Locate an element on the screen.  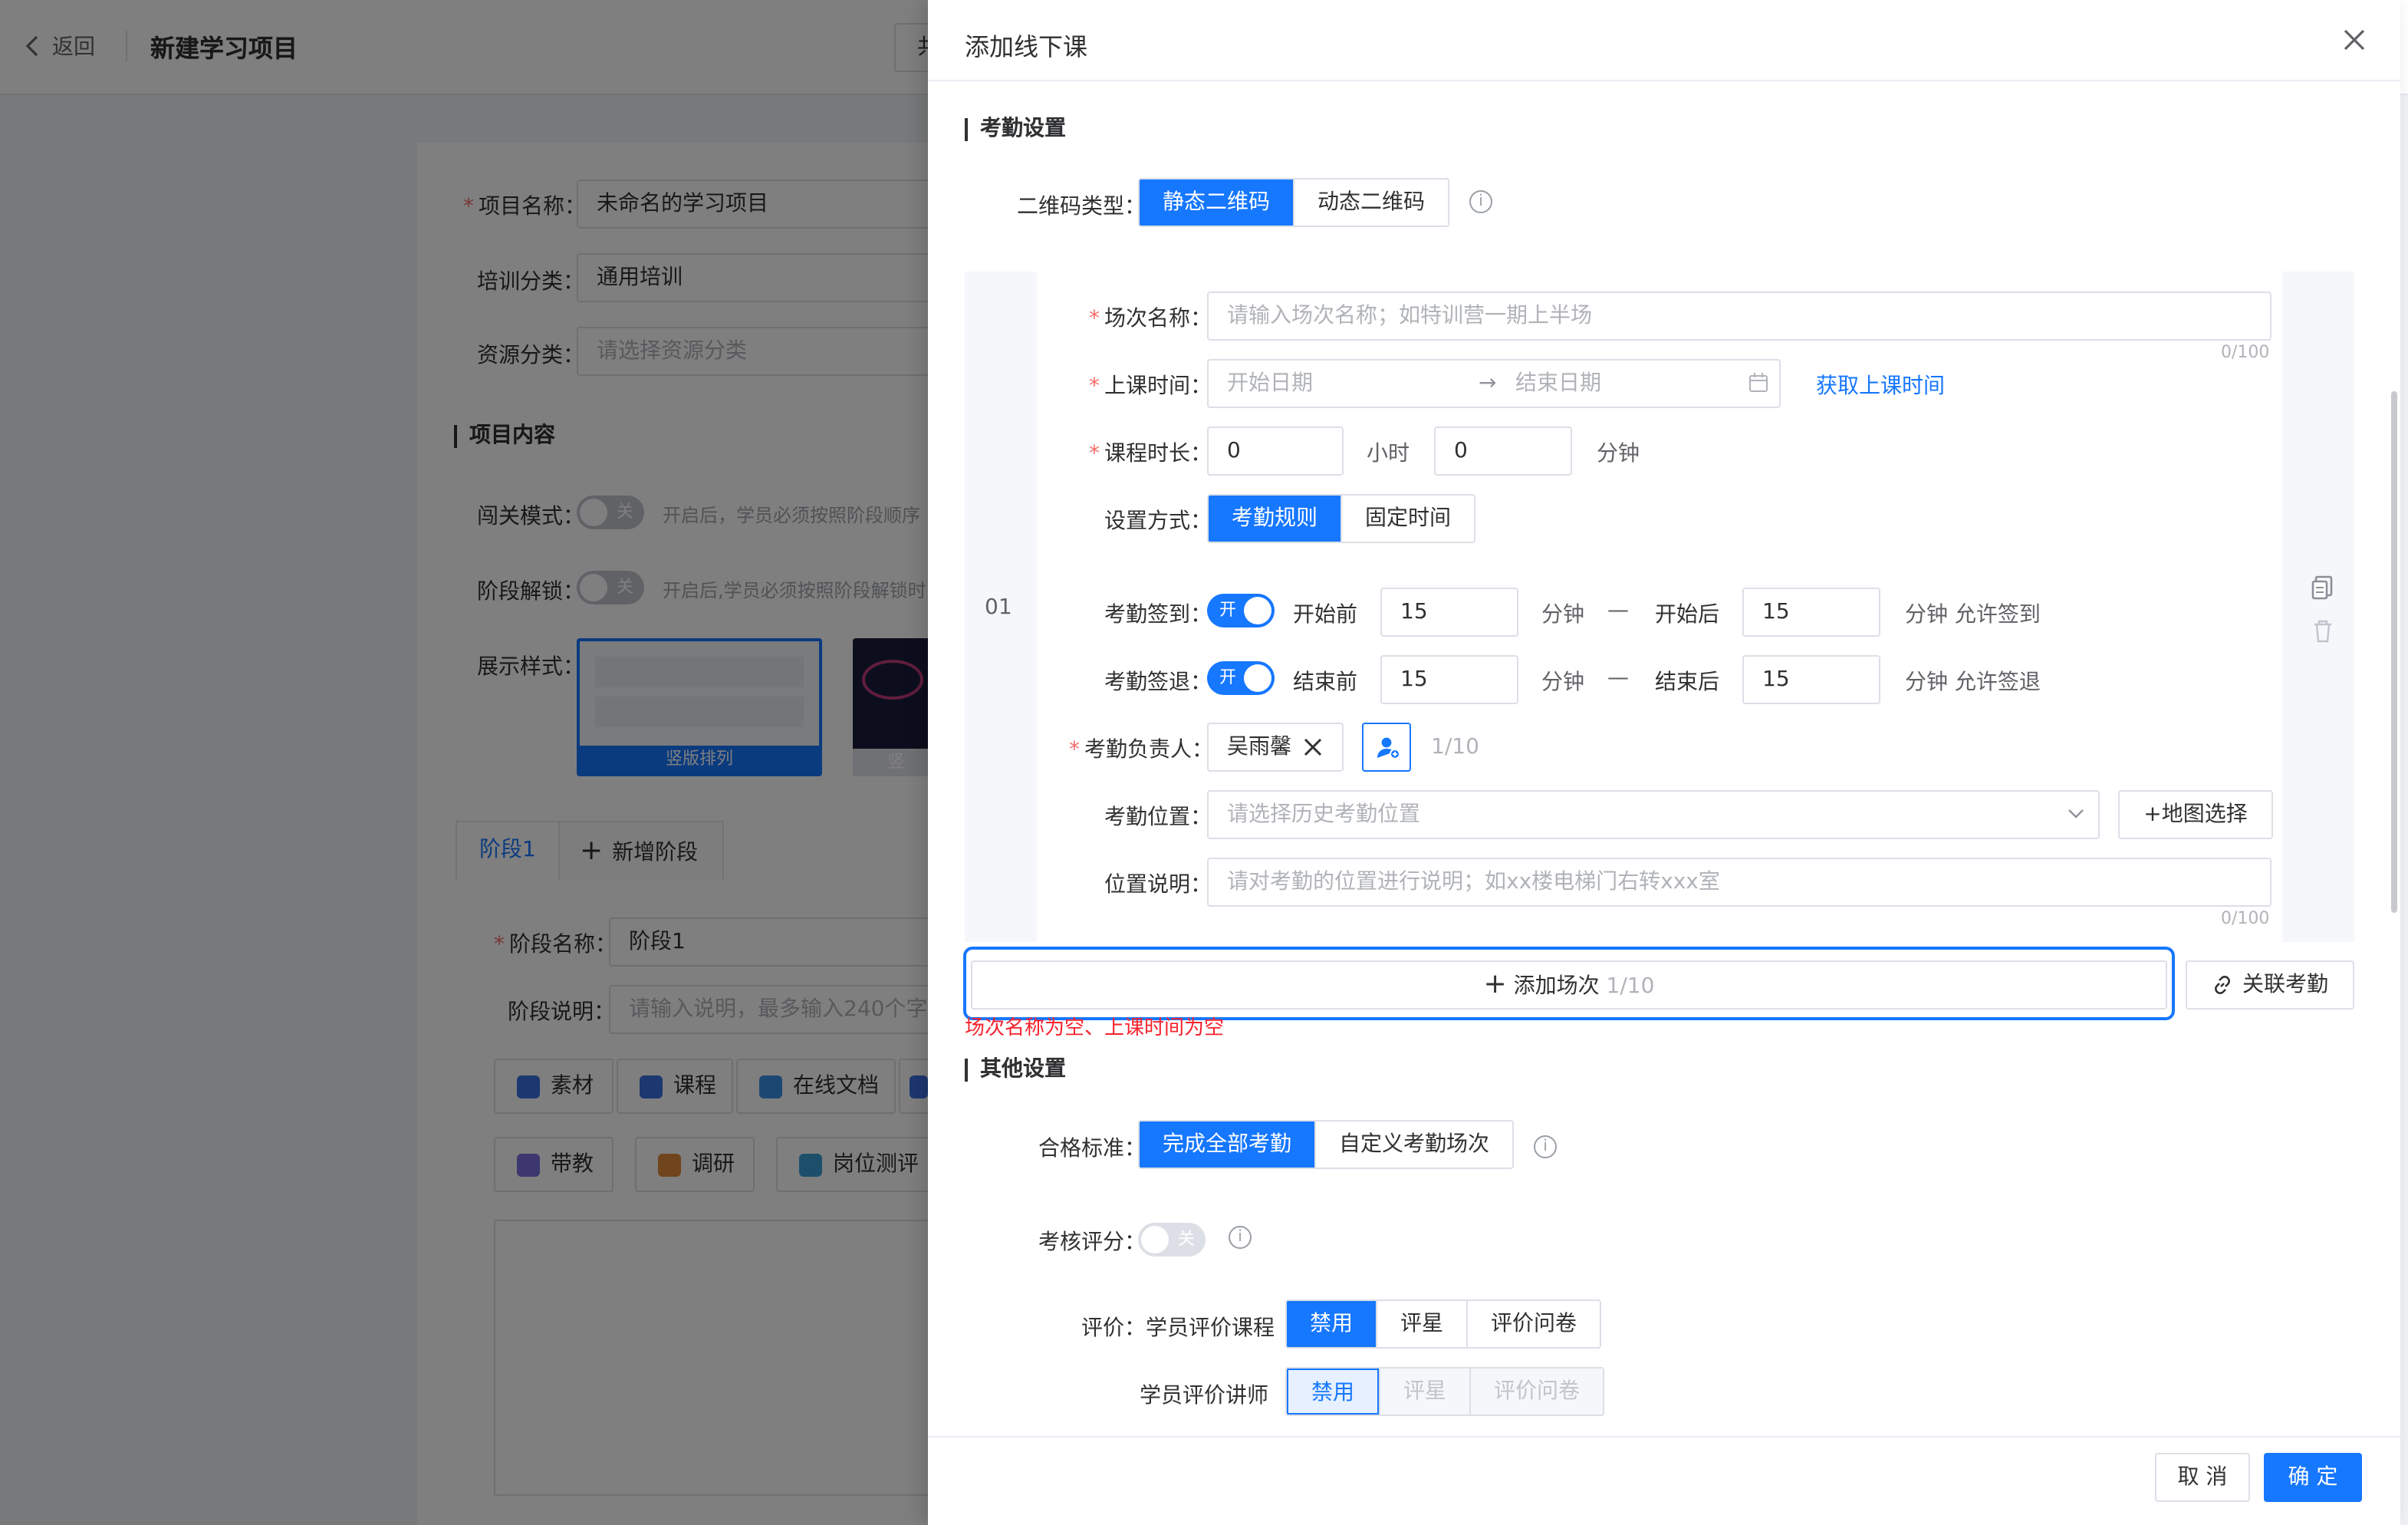
confirm-button: 确 定 is located at coordinates (2313, 1477).